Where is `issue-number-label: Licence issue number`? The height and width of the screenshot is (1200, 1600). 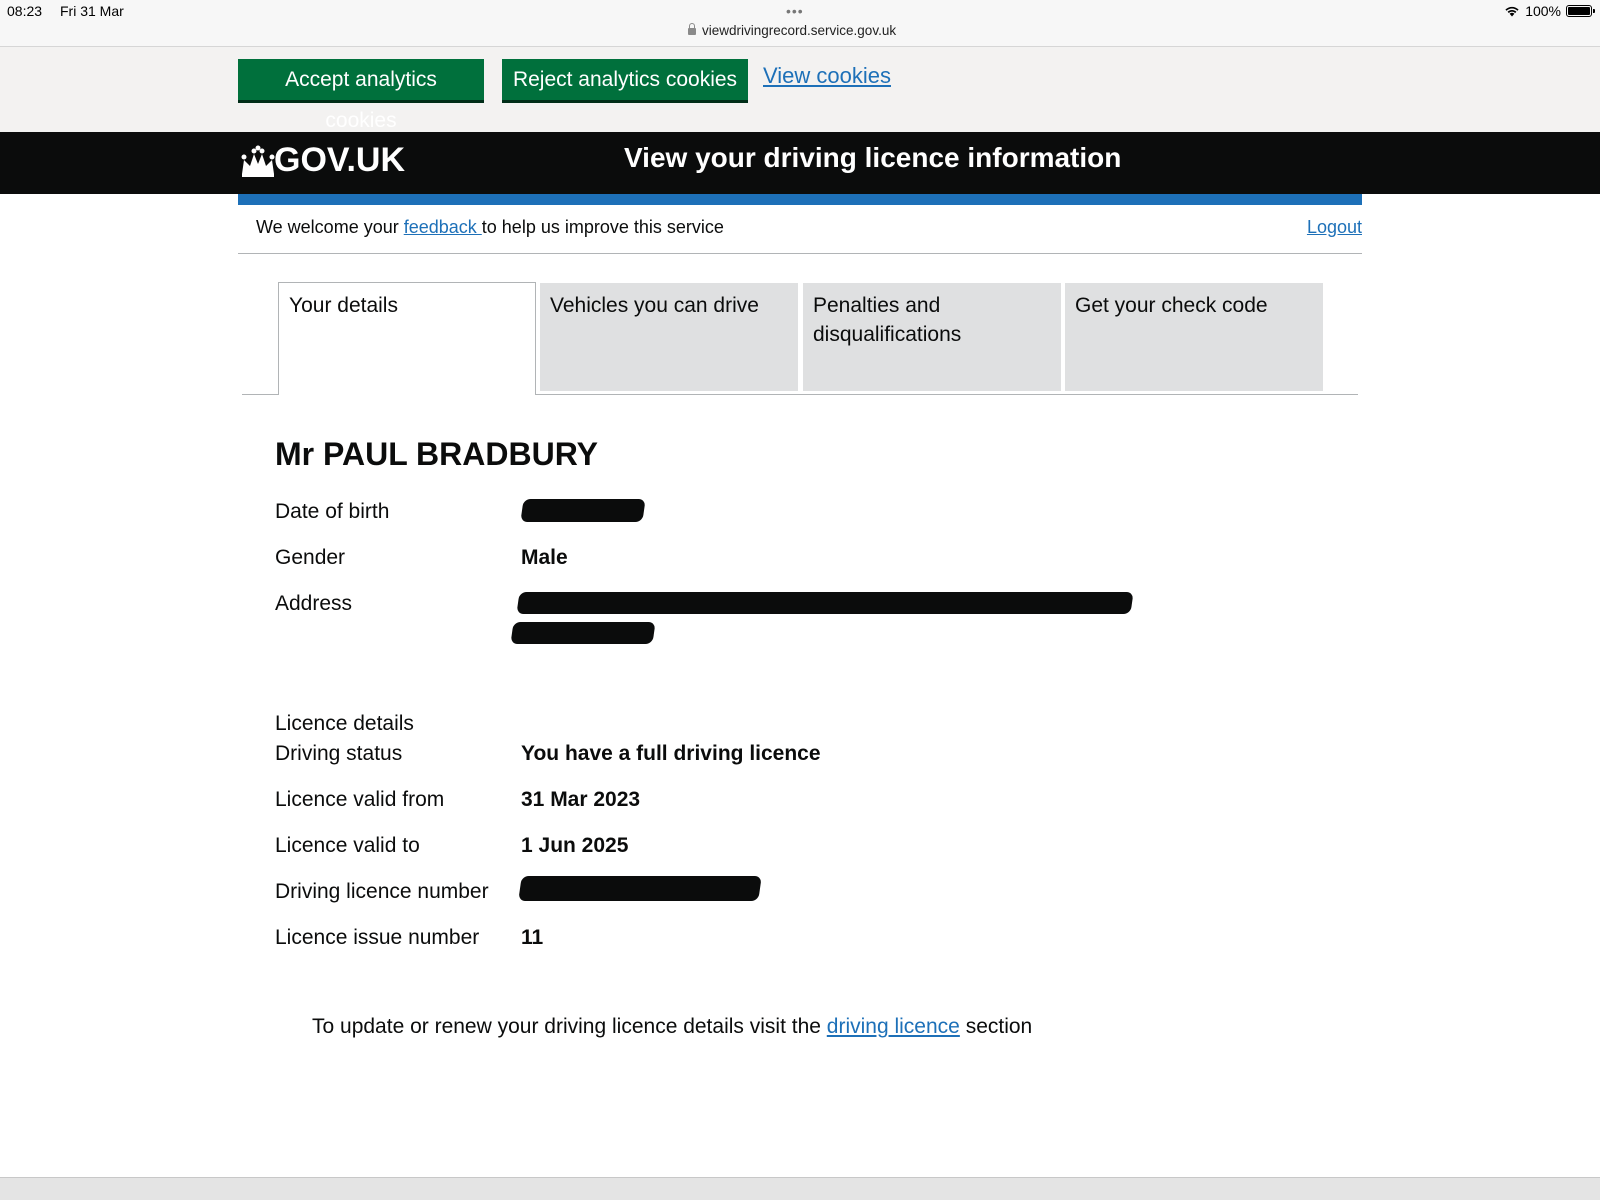
issue-number-label: Licence issue number is located at coordinates (377, 937).